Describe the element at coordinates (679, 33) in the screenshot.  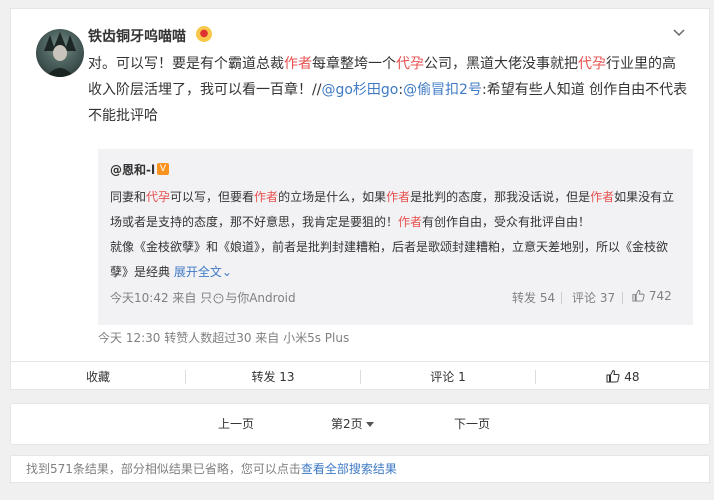
I see `chevron-down-icon` at that location.